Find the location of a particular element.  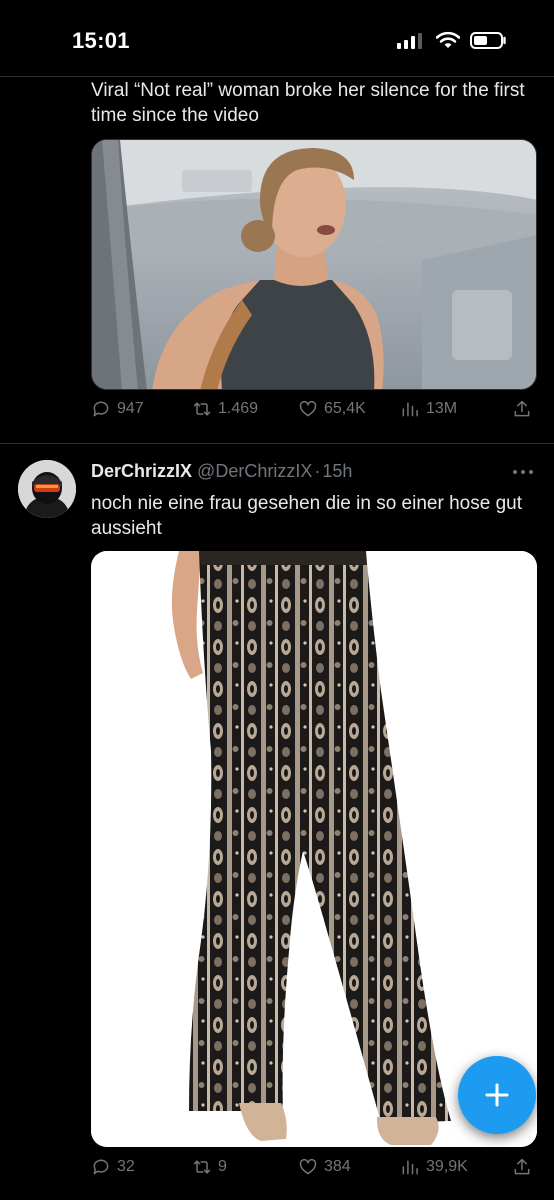

display-name: DerChrizzIX is located at coordinates (141, 471).